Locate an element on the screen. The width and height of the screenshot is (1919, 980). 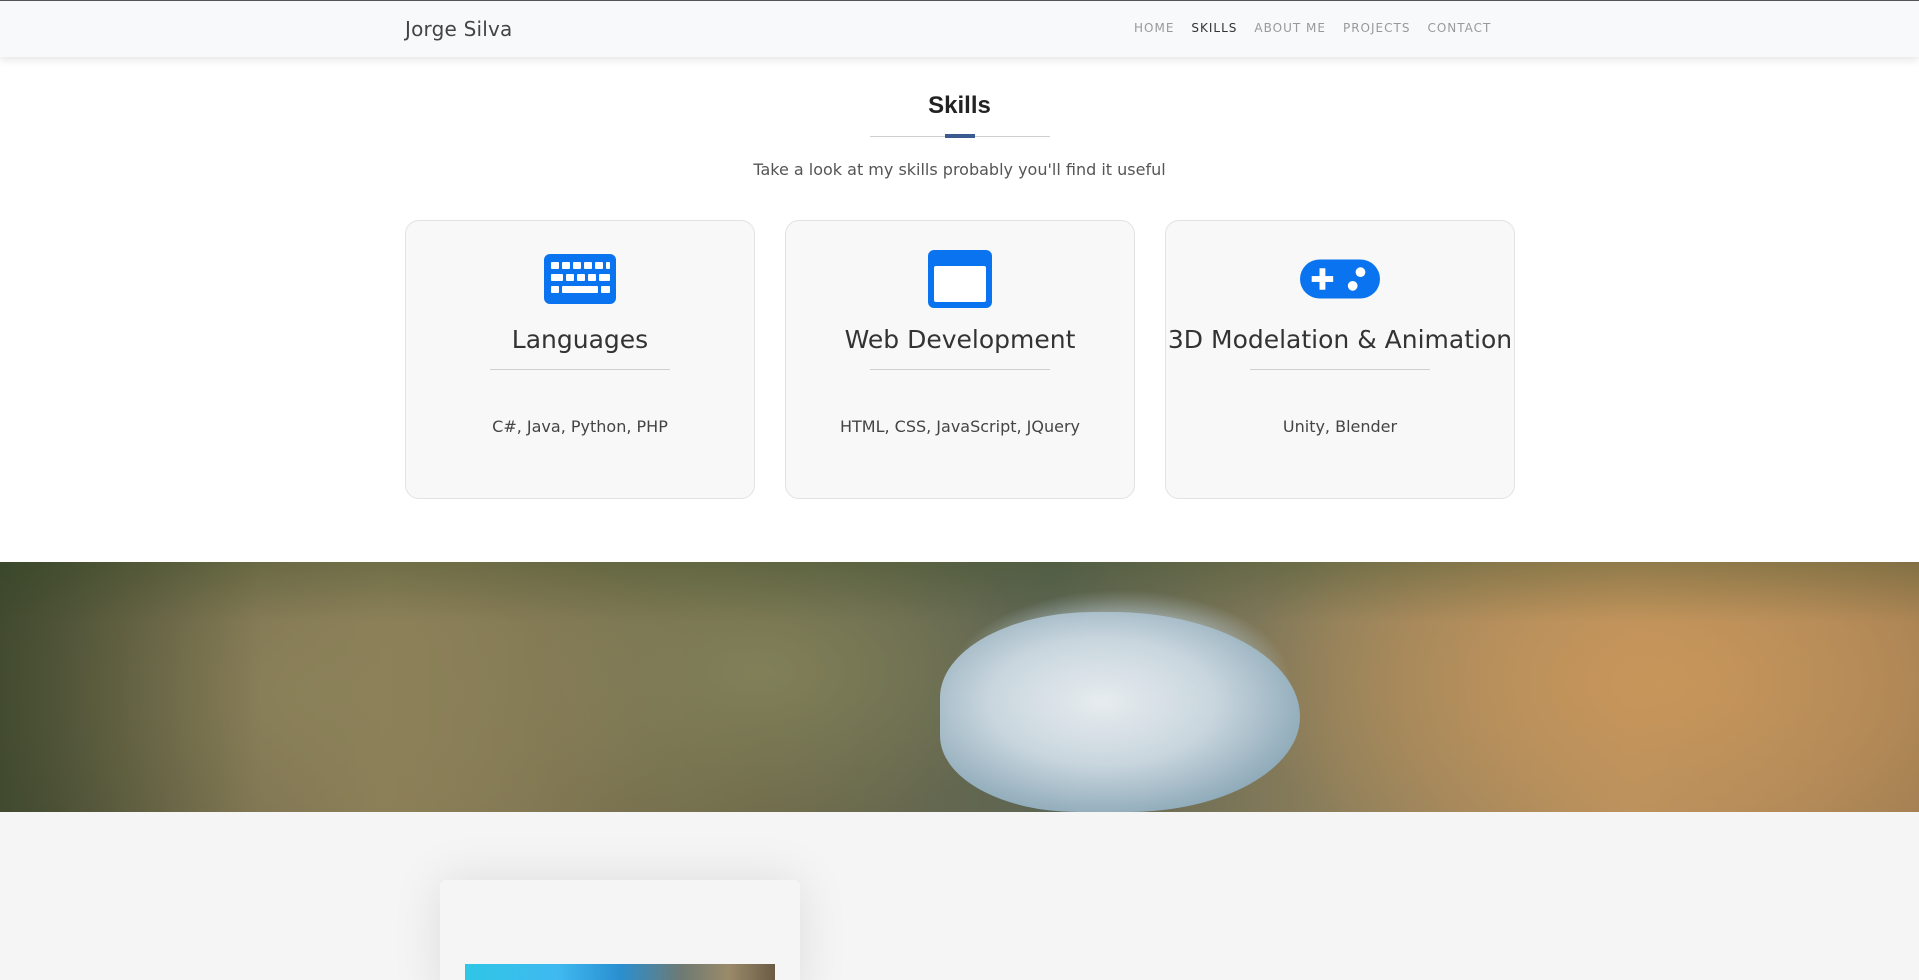
card-text: HTML, CSS, JavaScript, JQuery is located at coordinates (960, 426).